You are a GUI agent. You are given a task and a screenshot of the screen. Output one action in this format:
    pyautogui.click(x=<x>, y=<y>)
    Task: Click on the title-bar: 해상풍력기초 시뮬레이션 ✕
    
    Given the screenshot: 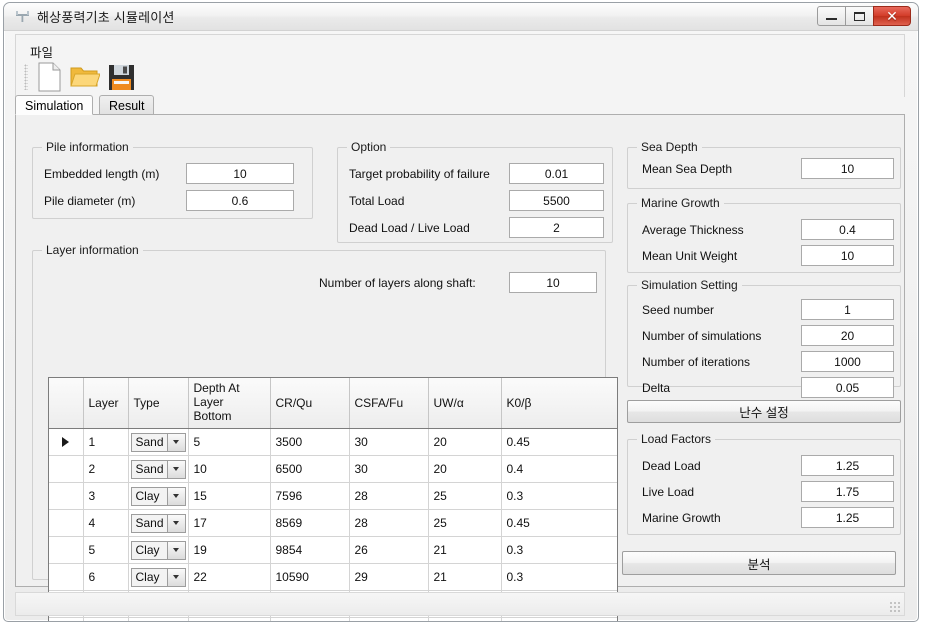 What is the action you would take?
    pyautogui.click(x=461, y=17)
    